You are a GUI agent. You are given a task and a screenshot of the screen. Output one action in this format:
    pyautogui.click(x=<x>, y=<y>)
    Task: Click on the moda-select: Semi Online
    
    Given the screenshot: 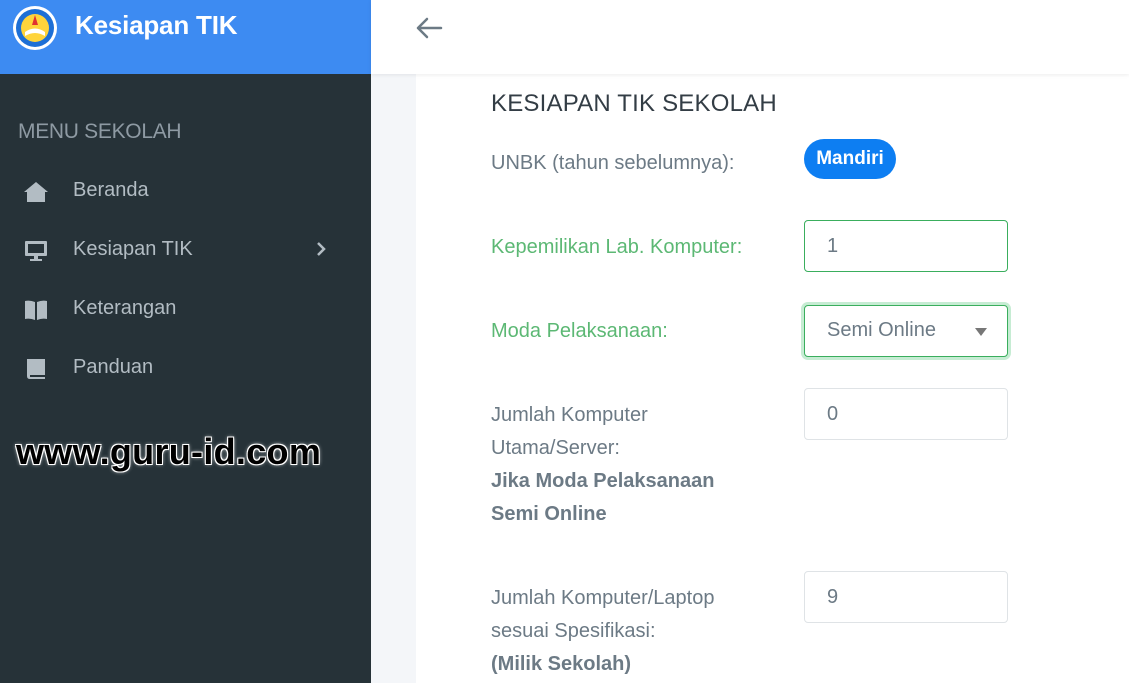 What is the action you would take?
    pyautogui.click(x=906, y=331)
    